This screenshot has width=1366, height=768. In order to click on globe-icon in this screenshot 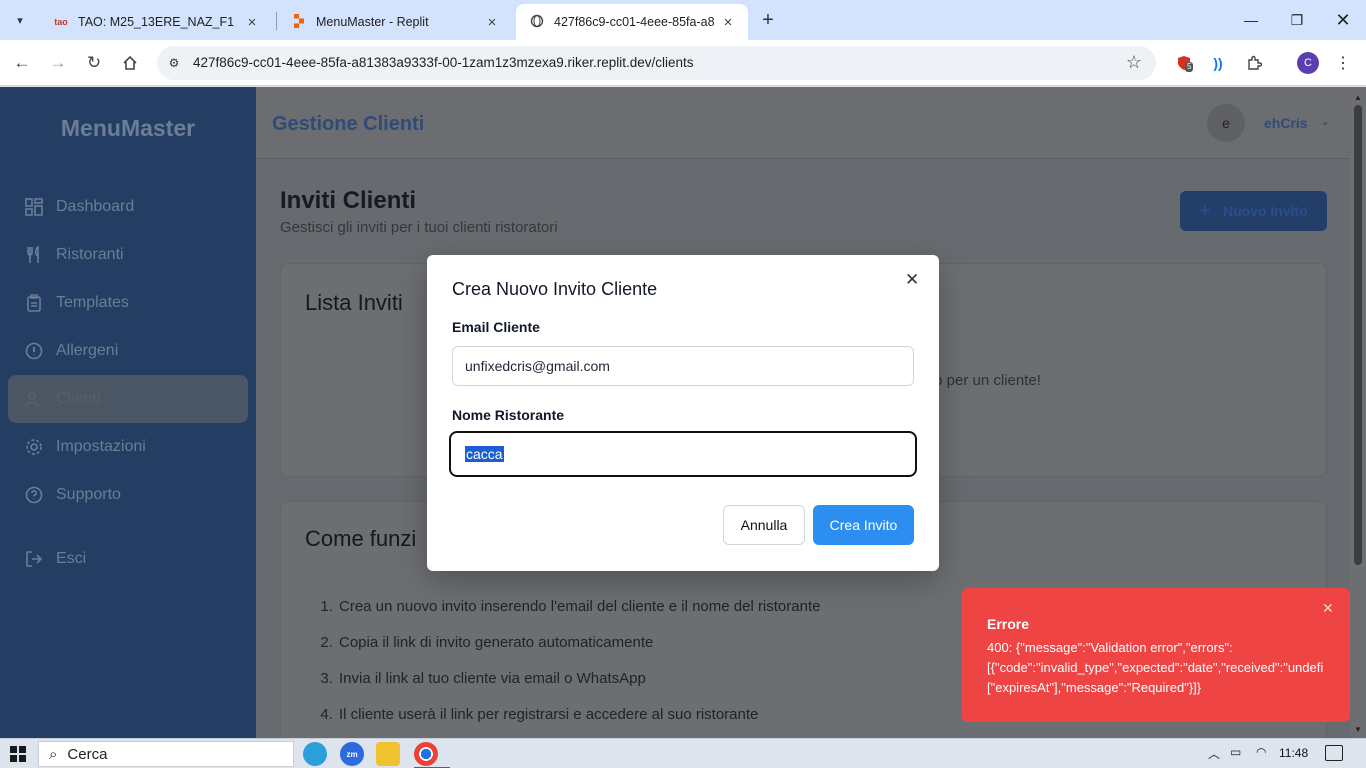, I will do `click(537, 22)`.